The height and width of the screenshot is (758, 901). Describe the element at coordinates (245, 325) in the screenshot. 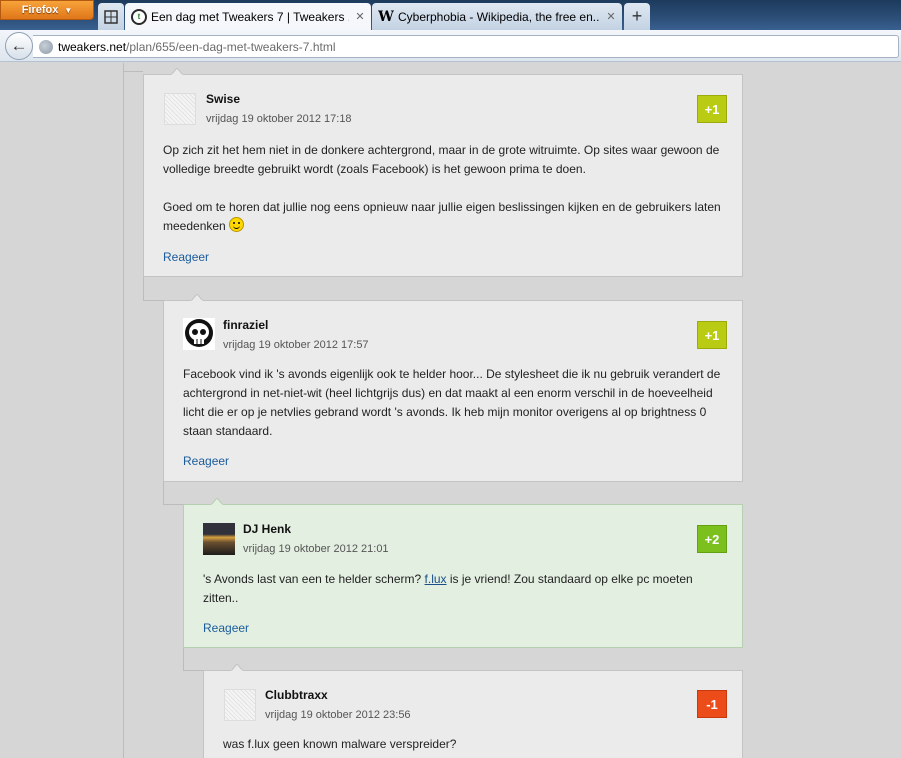

I see `comment-author: finraziel` at that location.